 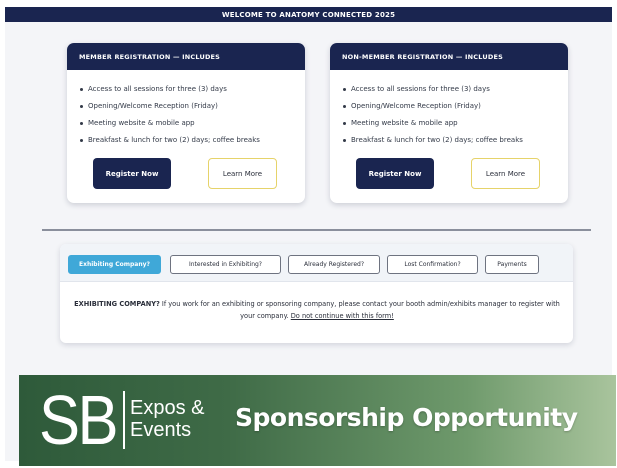 I want to click on tab-exhibiting-company: Exhibiting Company?, so click(x=114, y=264).